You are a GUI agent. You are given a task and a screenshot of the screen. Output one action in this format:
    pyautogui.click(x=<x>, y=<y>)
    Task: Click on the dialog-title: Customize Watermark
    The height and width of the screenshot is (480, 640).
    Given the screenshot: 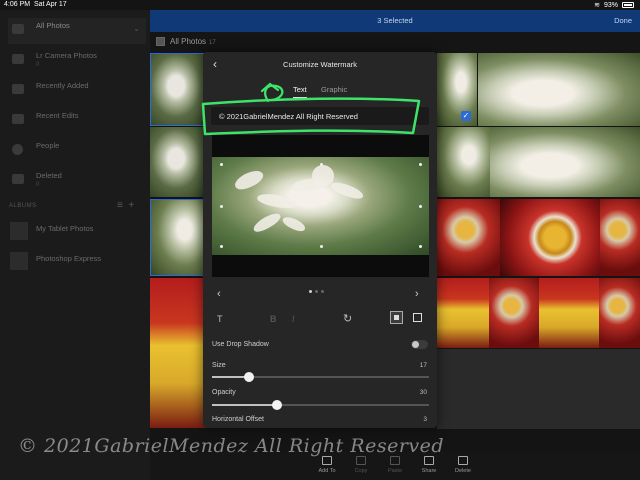 What is the action you would take?
    pyautogui.click(x=320, y=64)
    